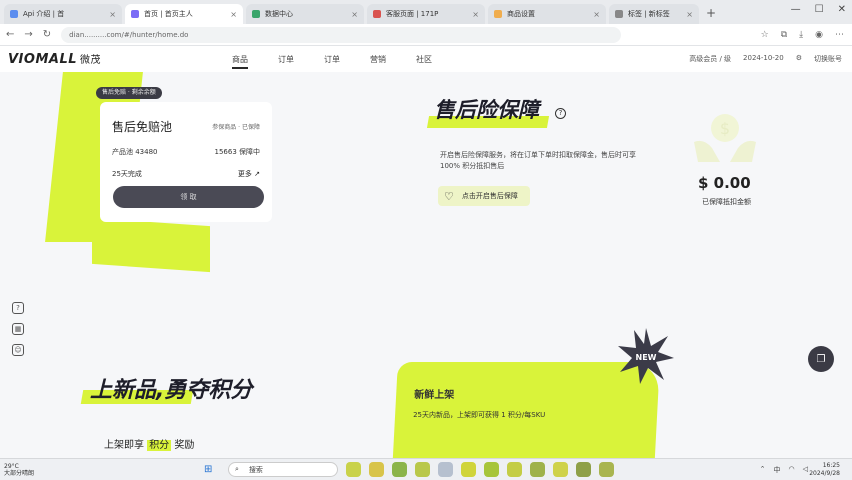  I want to click on main-nav: 商品 订单 订单 营销 社区, so click(332, 61).